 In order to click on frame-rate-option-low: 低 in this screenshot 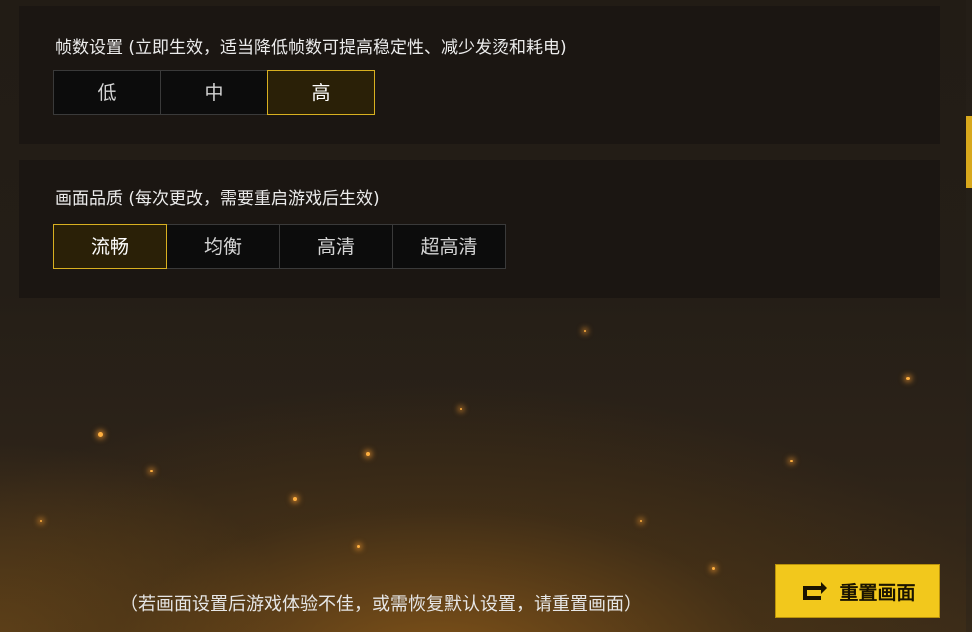, I will do `click(107, 92)`.